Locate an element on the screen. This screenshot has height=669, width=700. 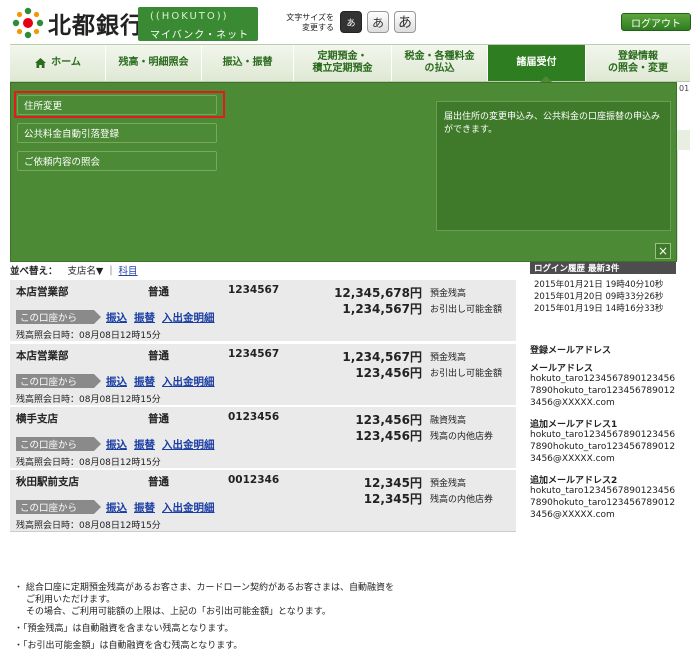
login-history-entry: 2015年01月20日 09時33分26秒 is located at coordinates (599, 297).